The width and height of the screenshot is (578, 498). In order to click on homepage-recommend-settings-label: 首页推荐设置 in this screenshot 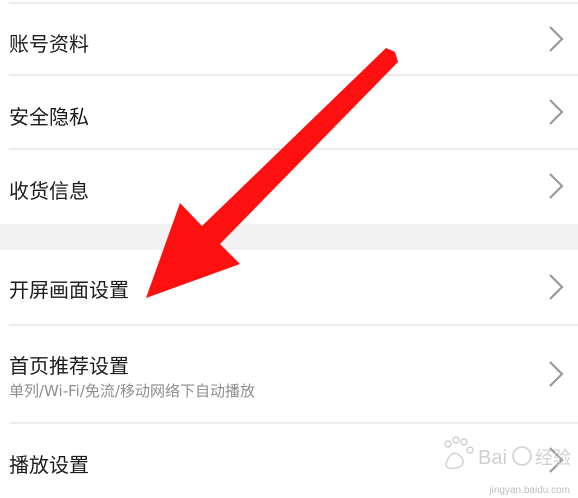, I will do `click(69, 366)`.